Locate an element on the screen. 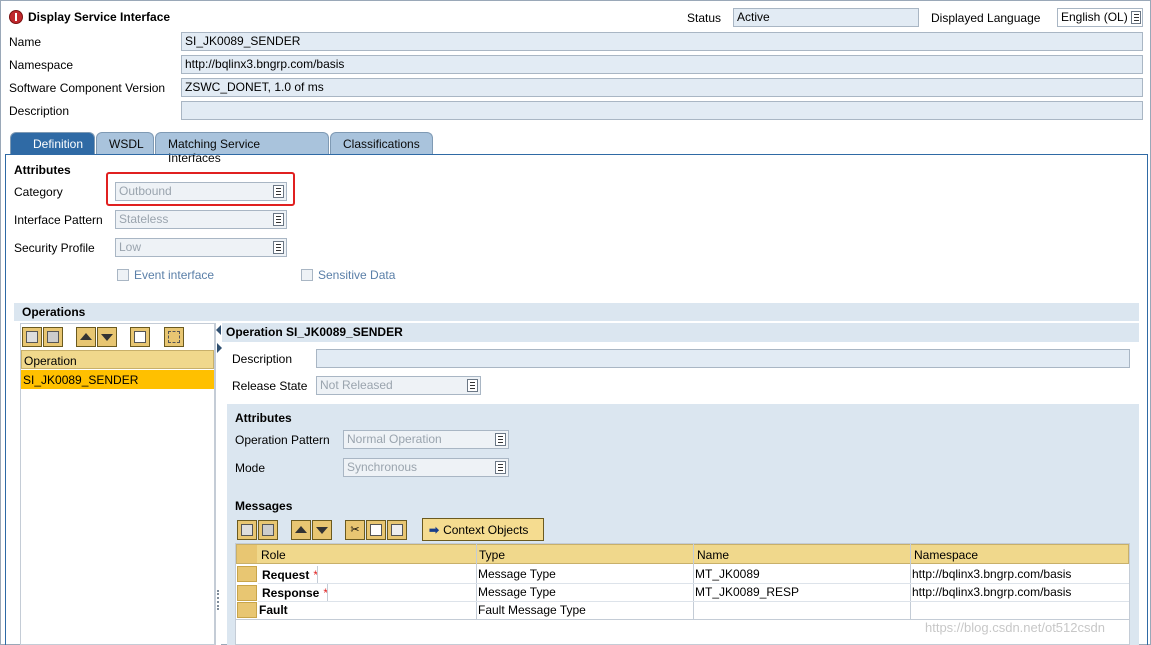 This screenshot has width=1151, height=645. table-row: Request * is located at coordinates (290, 575).